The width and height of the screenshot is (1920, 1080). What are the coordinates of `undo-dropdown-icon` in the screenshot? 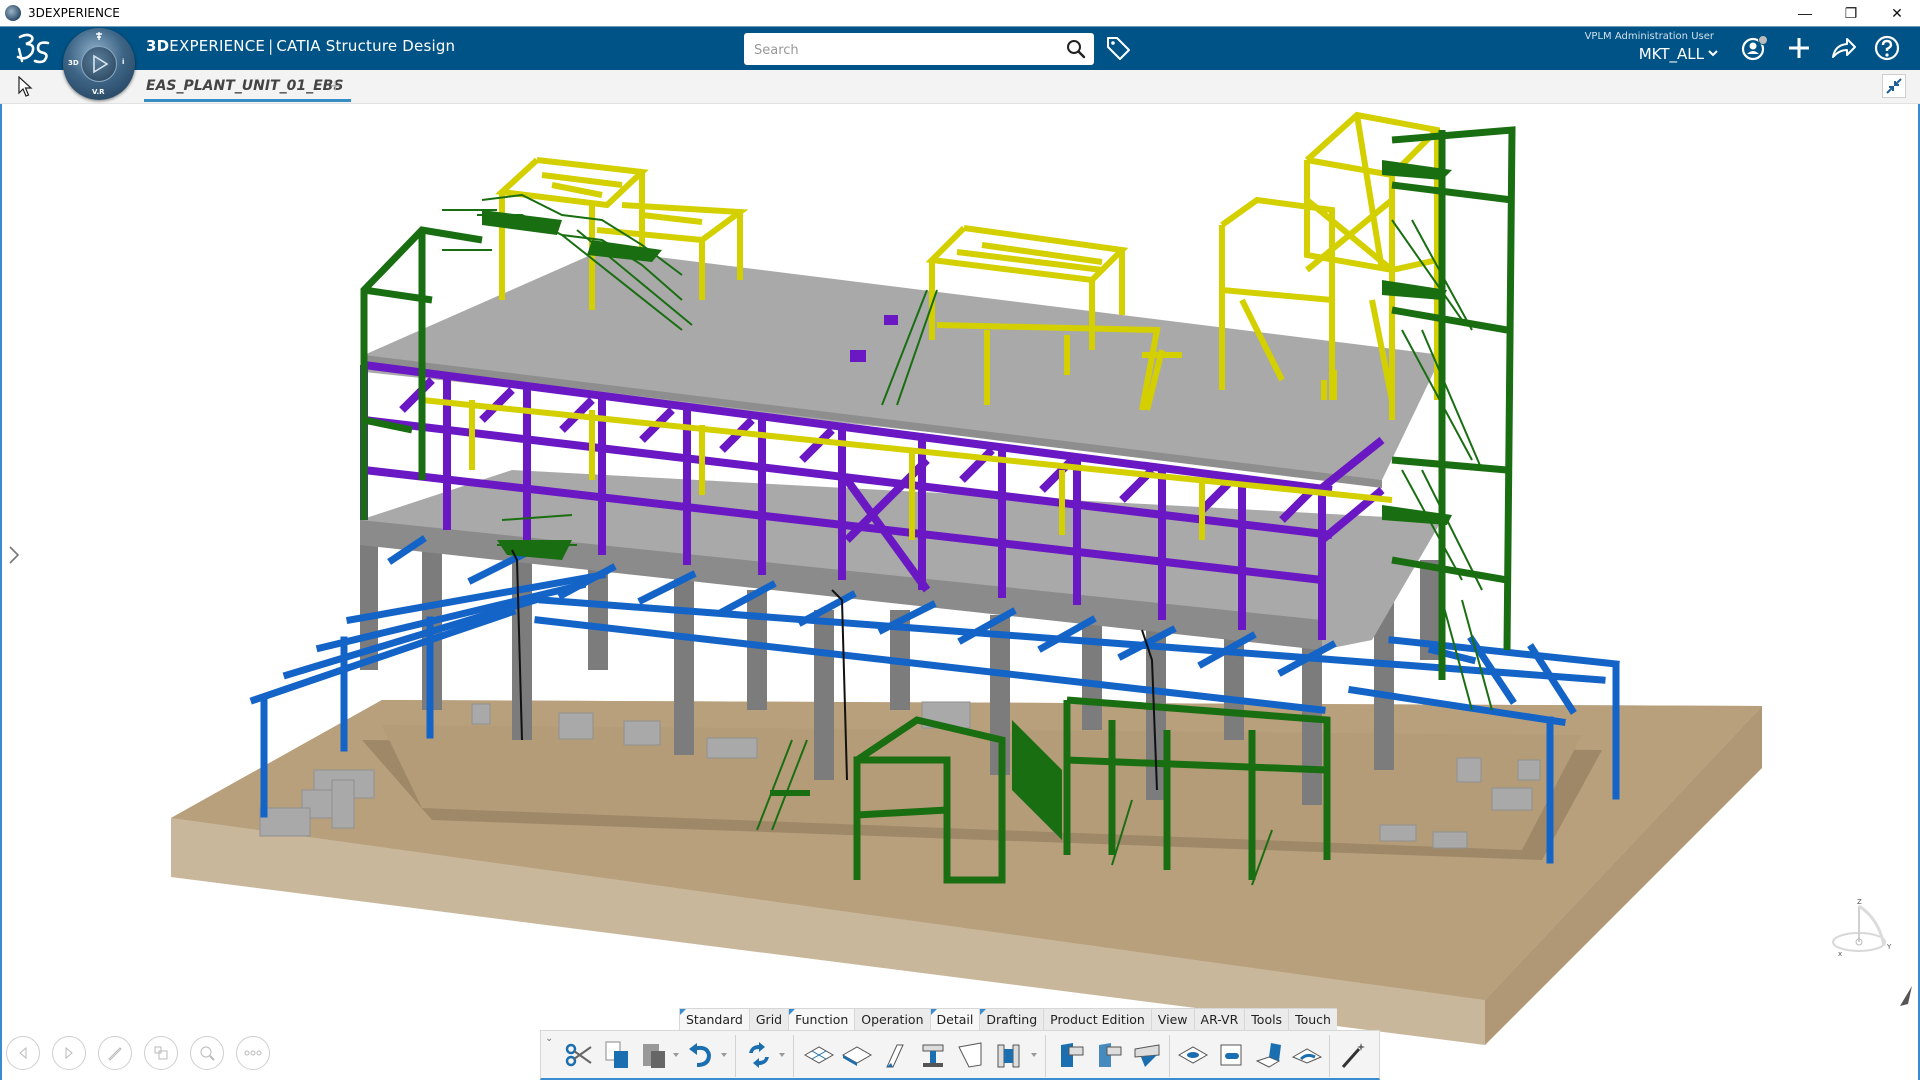 It's located at (724, 1055).